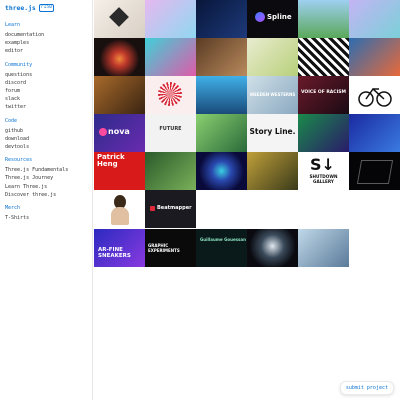 This screenshot has width=400, height=400. I want to click on project-tile: S↓ SHUTDOWN GALLERY, so click(323, 171).